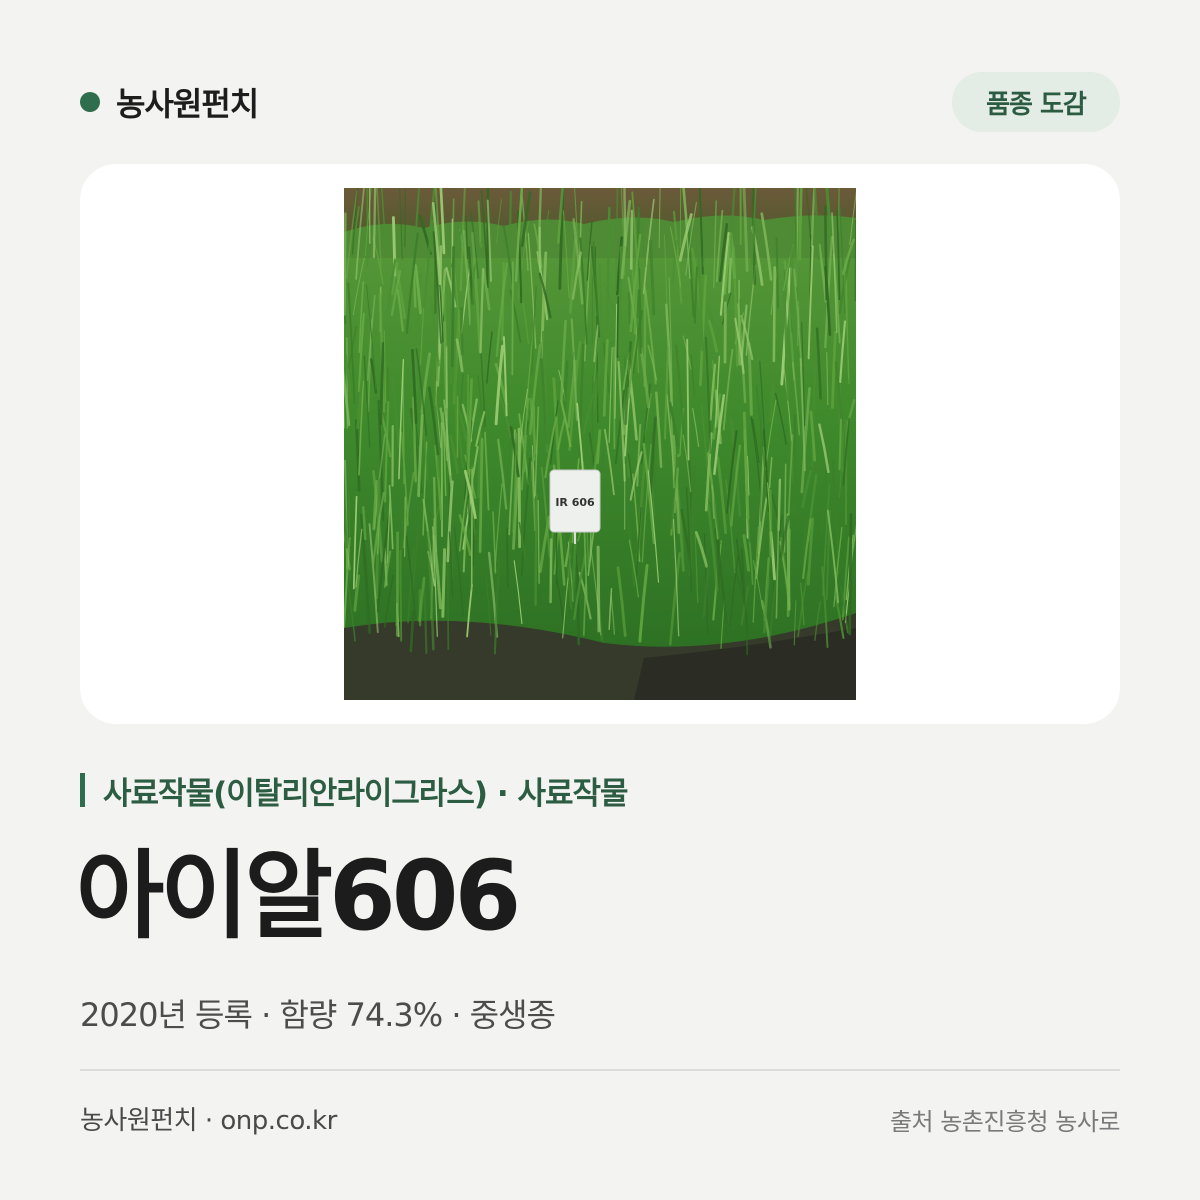 This screenshot has width=1200, height=1200. What do you see at coordinates (82, 790) in the screenshot?
I see `category-accent-bar` at bounding box center [82, 790].